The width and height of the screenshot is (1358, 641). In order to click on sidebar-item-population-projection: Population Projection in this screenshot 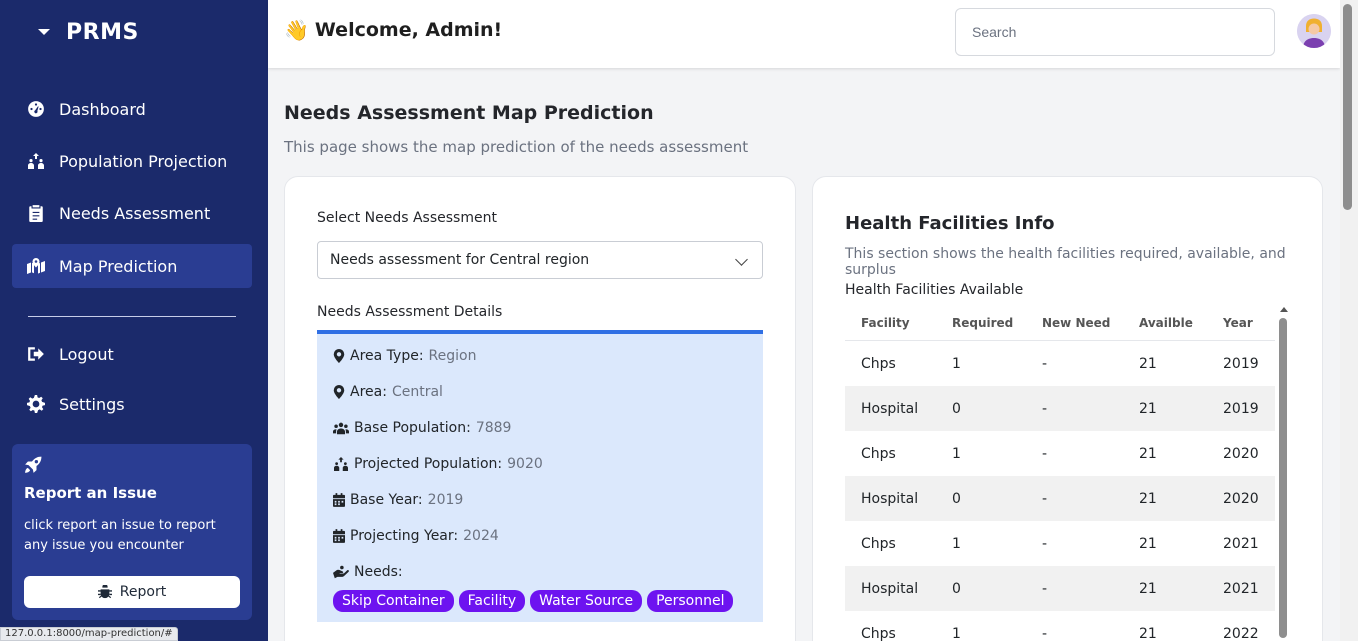, I will do `click(132, 161)`.